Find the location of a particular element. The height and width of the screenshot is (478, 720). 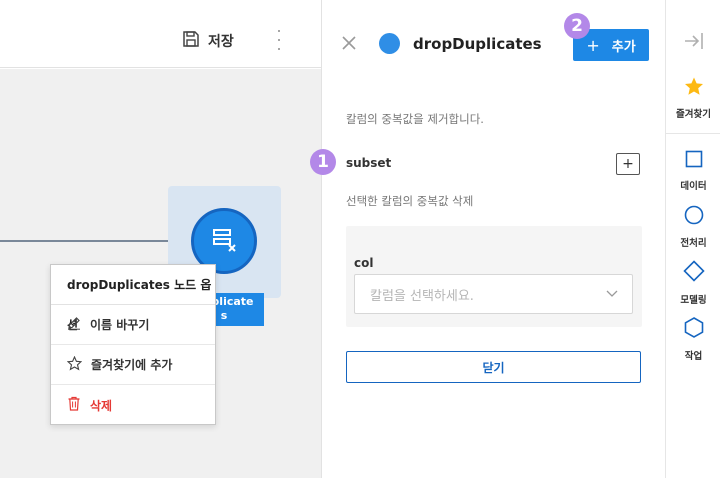

sidebar-item-data: 데이터 is located at coordinates (693, 171).